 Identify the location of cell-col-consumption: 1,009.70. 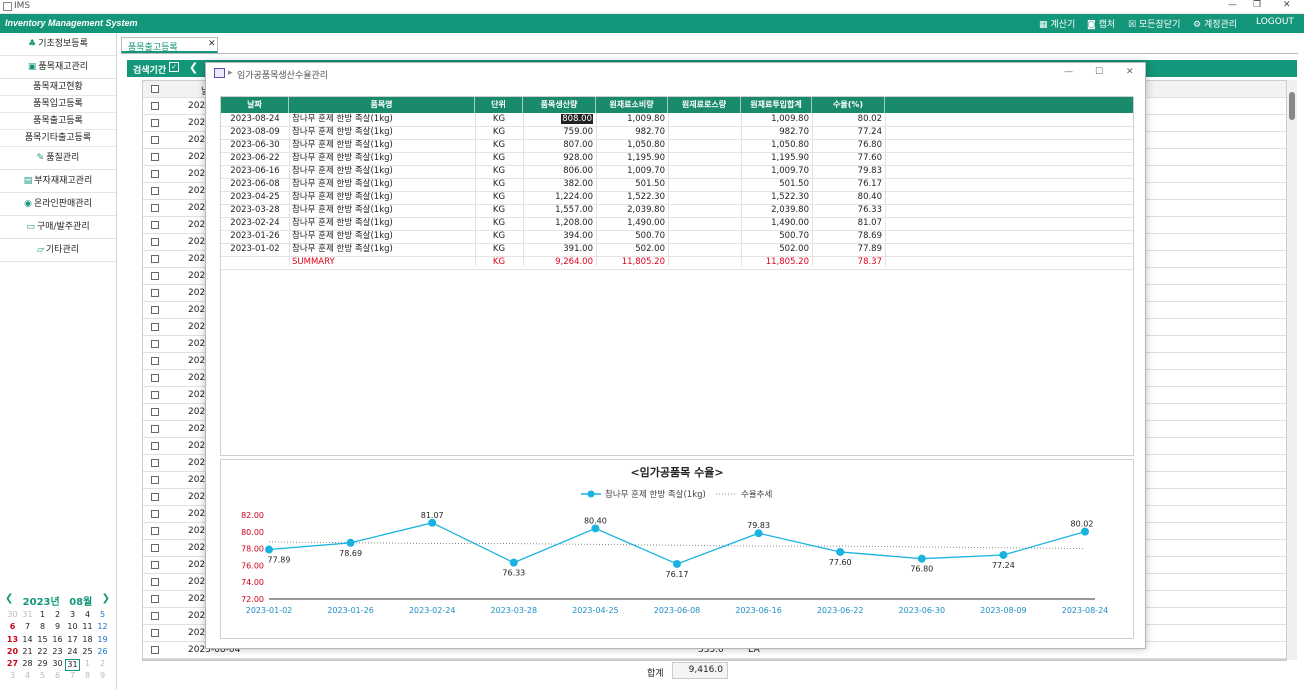
(632, 171).